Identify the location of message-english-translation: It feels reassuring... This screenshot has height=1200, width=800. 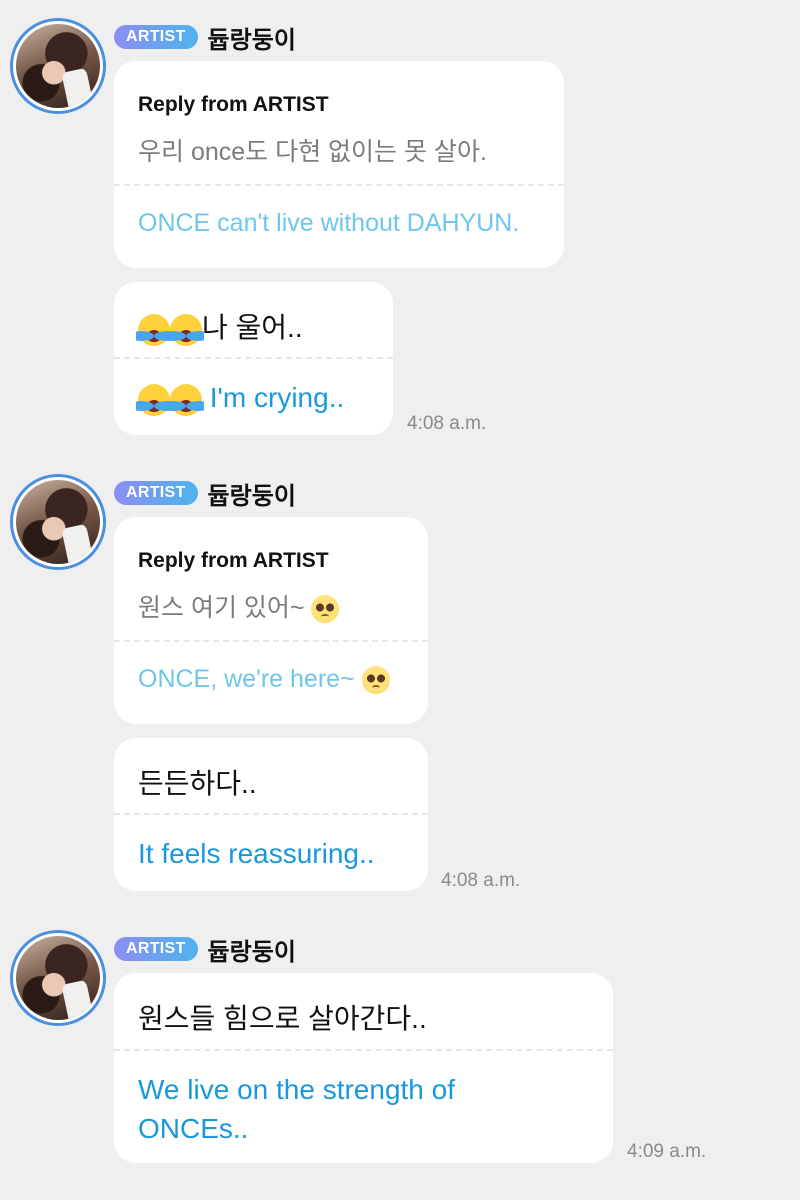
(256, 853).